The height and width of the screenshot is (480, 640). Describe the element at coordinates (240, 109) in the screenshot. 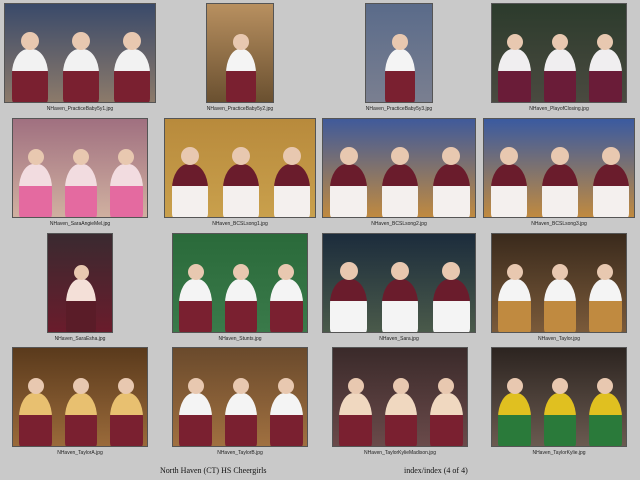

I see `thumbnail-caption: NHaven_PracticeBaby5y2.jpg` at that location.